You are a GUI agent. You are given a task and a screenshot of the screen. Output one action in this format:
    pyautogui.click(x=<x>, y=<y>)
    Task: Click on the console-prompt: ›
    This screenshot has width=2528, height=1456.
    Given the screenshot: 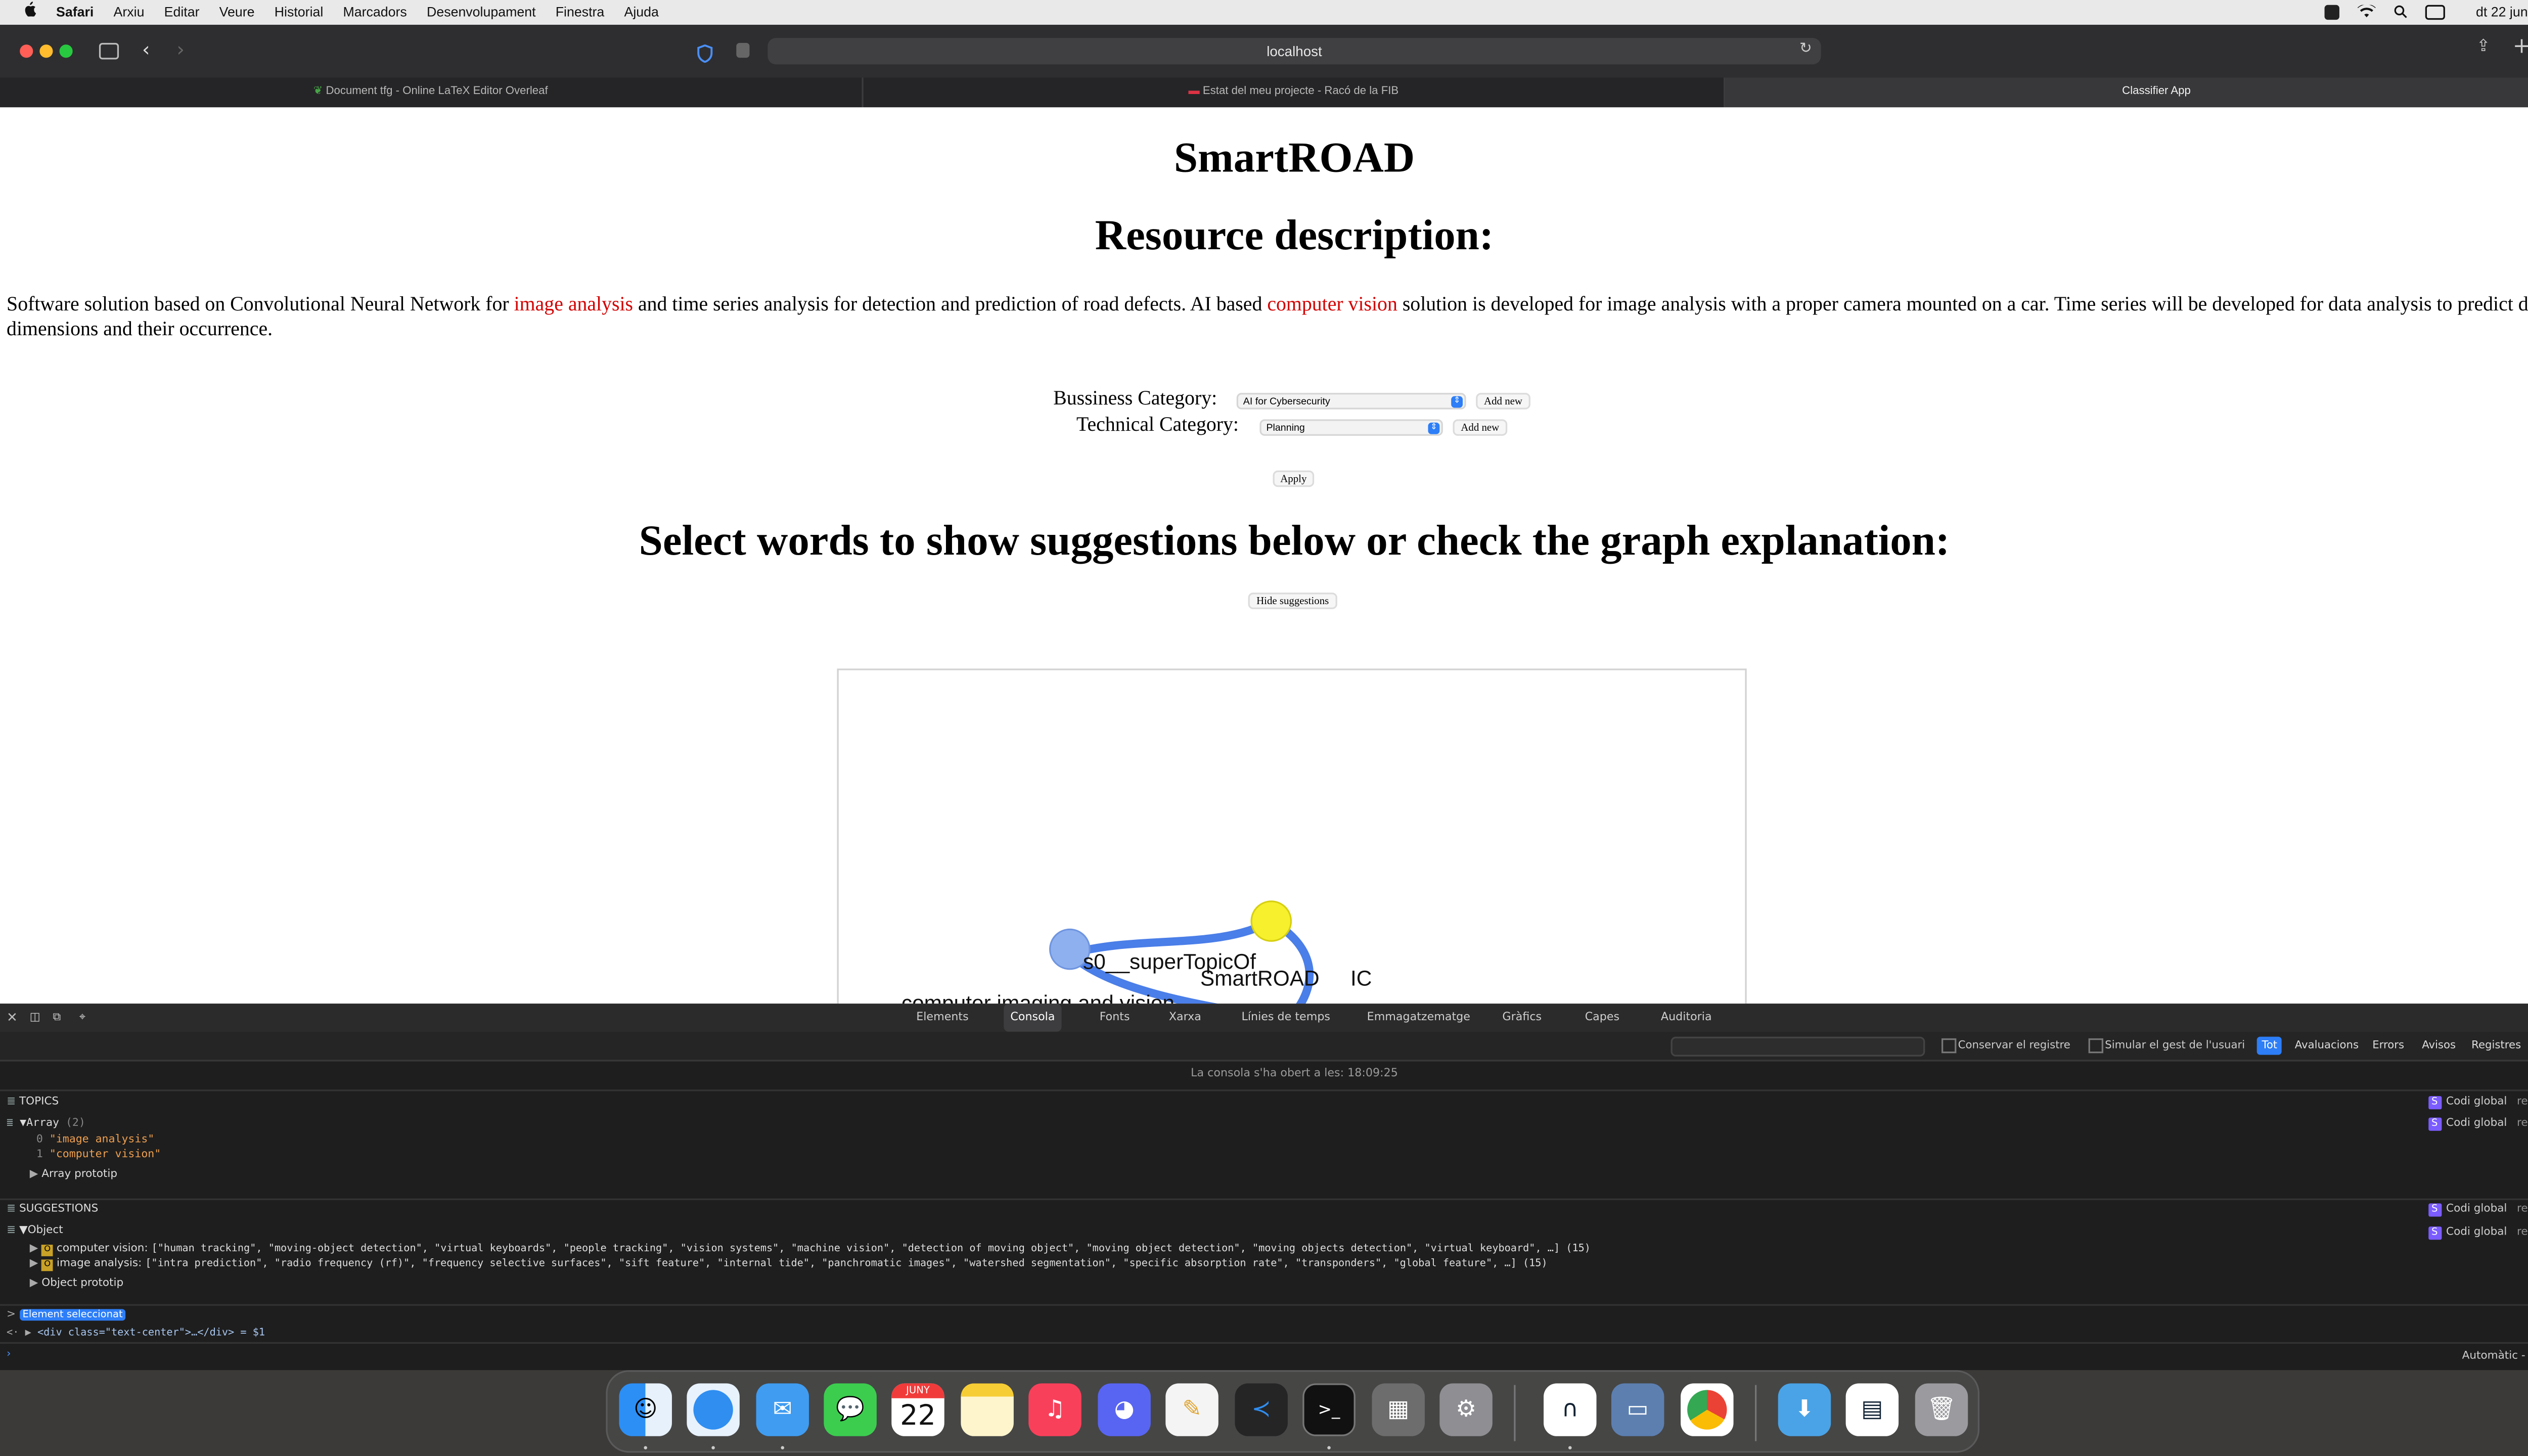 What is the action you would take?
    pyautogui.click(x=1267, y=1353)
    